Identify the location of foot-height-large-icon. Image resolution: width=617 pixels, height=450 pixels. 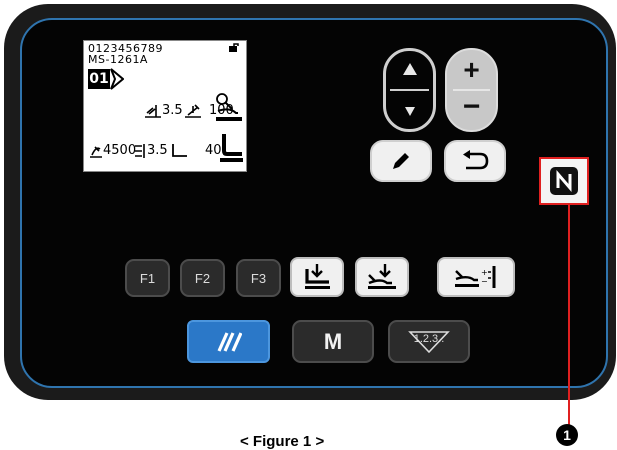
(231, 148).